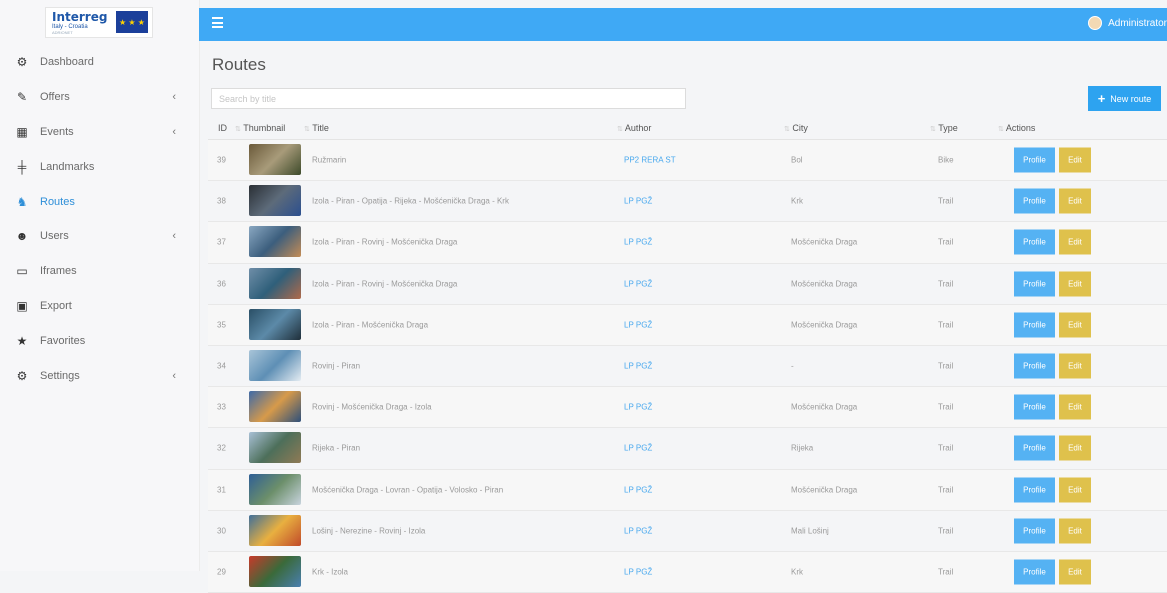 This screenshot has width=1167, height=593. What do you see at coordinates (316, 128) in the screenshot?
I see `col-title: ⇅ Title` at bounding box center [316, 128].